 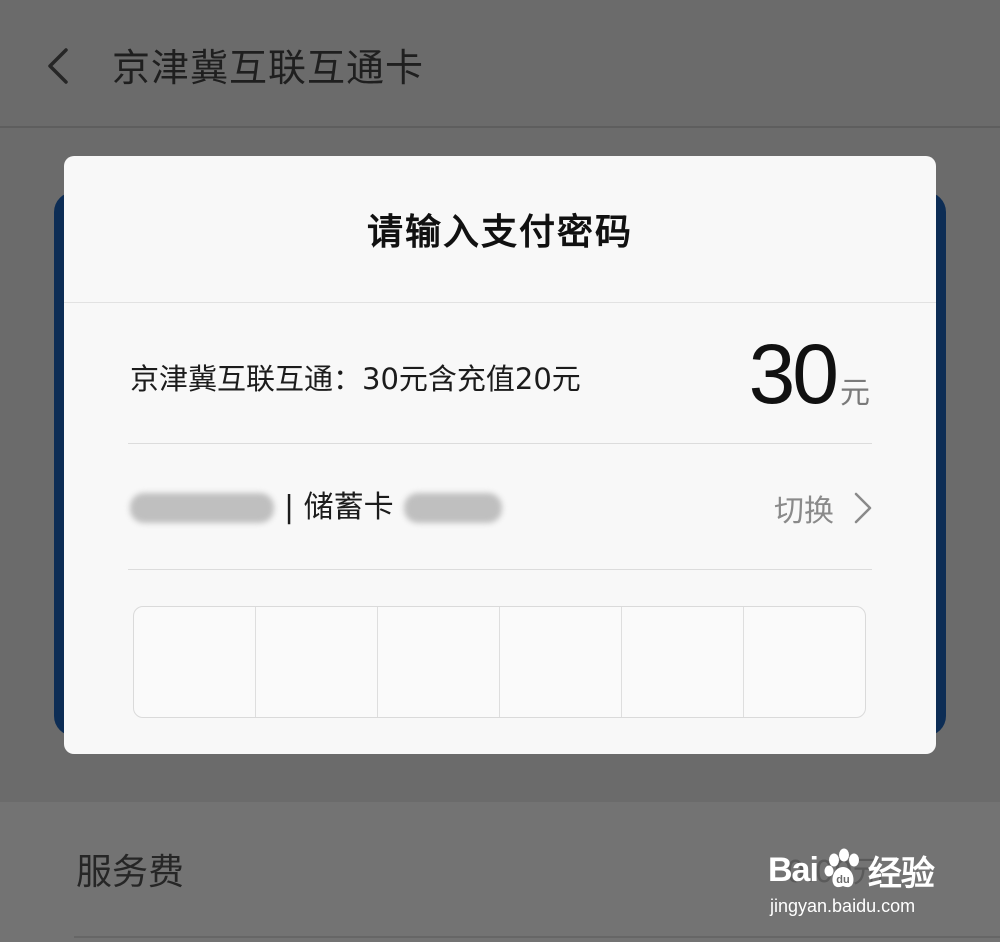 What do you see at coordinates (500, 64) in the screenshot?
I see `top-navigation-bar: 京津冀互联互通卡` at bounding box center [500, 64].